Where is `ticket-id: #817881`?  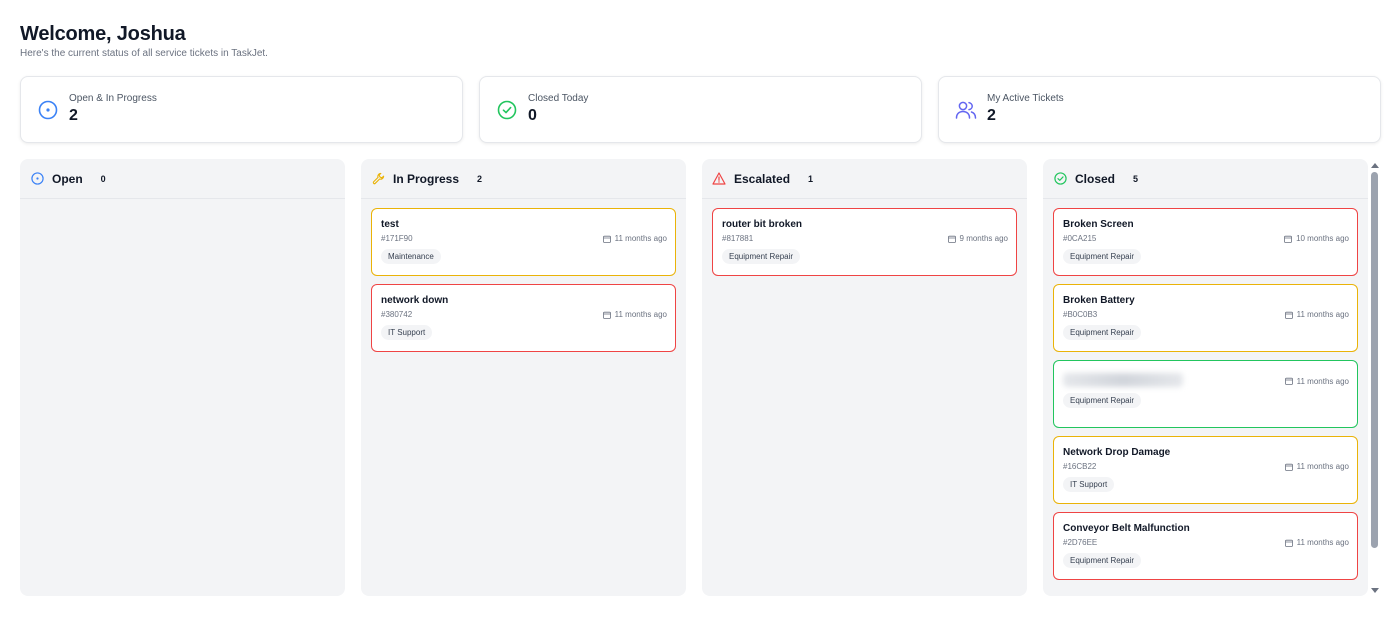
ticket-id: #817881 is located at coordinates (738, 238).